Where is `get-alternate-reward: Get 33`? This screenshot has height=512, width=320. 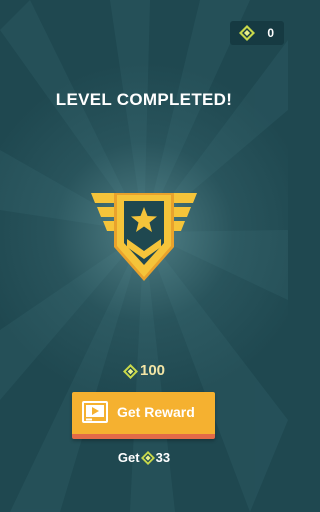 get-alternate-reward: Get 33 is located at coordinates (144, 458).